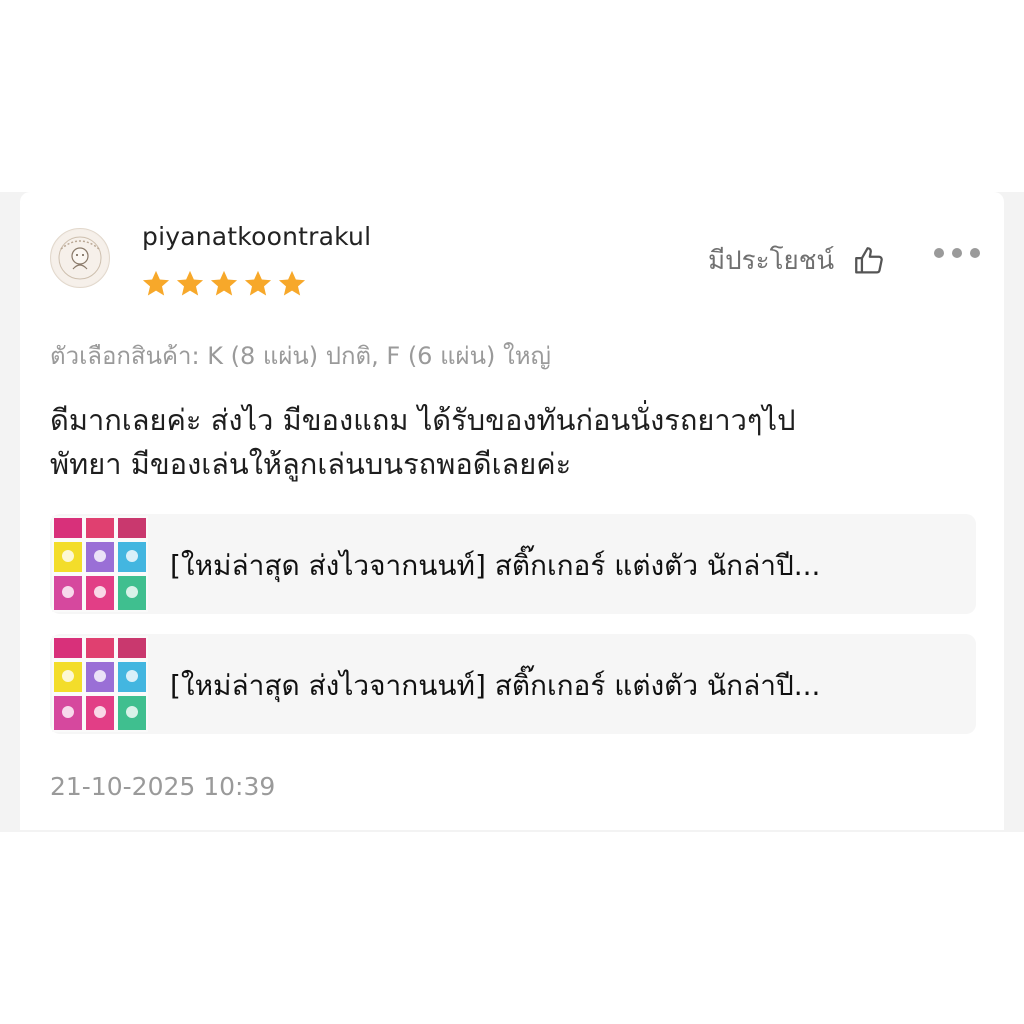  Describe the element at coordinates (939, 253) in the screenshot. I see `more-horizontal-icon` at that location.